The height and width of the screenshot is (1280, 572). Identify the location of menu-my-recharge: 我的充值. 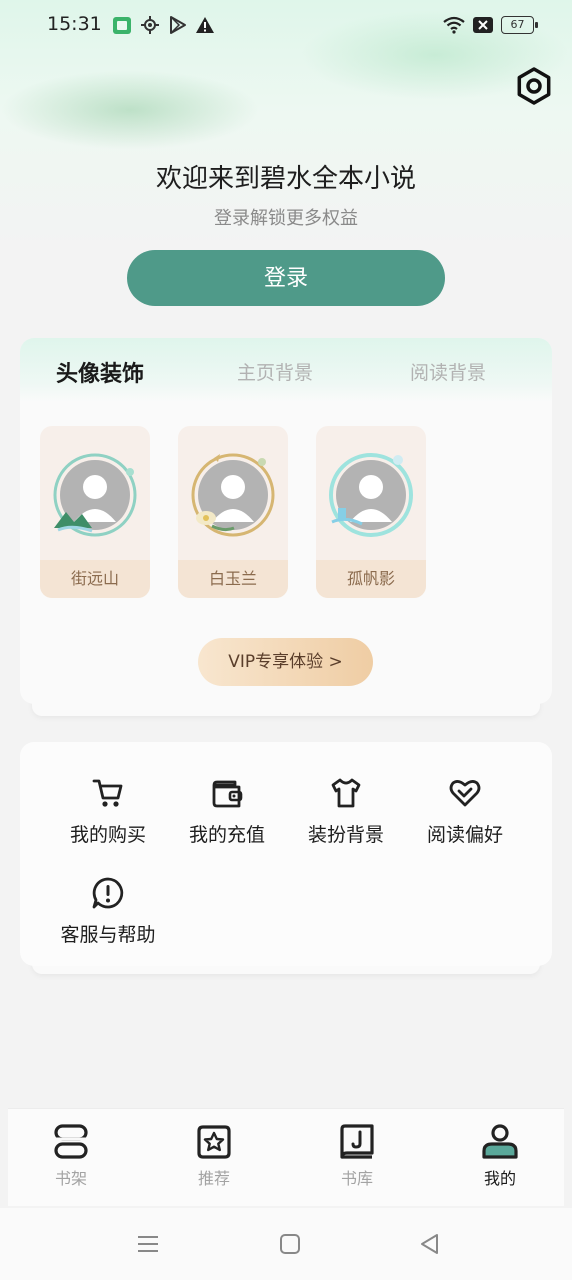
(227, 821).